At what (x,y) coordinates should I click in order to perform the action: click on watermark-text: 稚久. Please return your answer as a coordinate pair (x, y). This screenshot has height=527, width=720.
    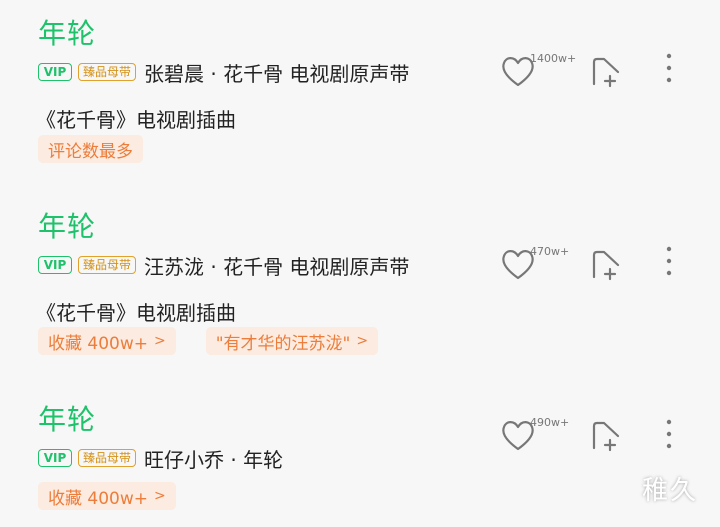
    Looking at the image, I should click on (670, 491).